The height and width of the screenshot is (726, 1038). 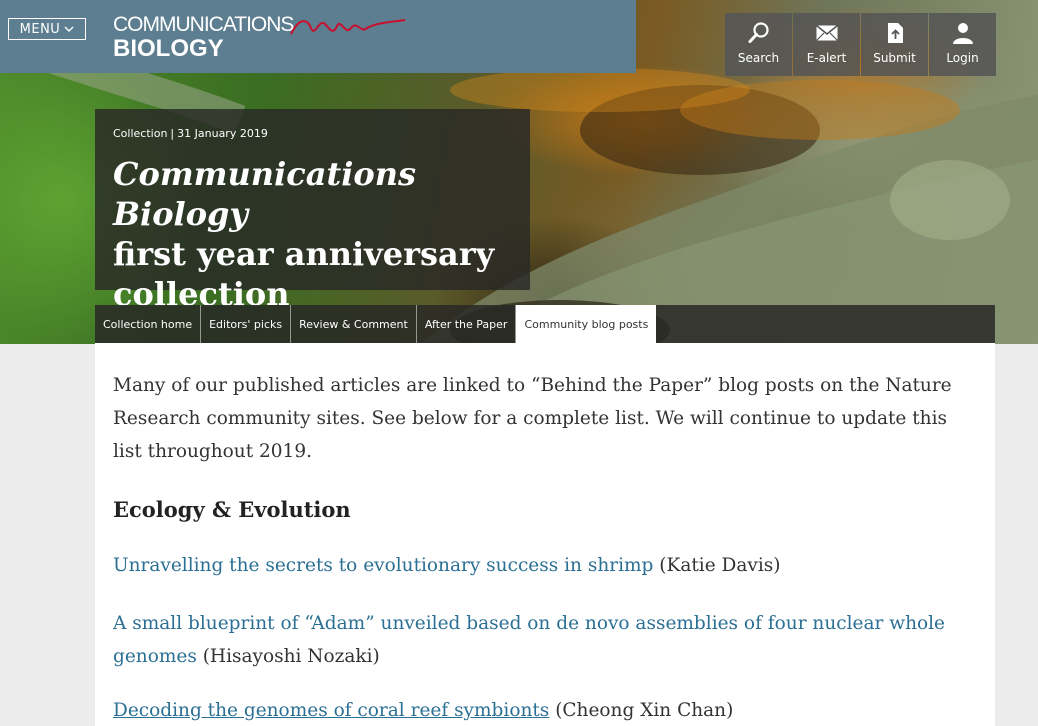 What do you see at coordinates (467, 324) in the screenshot?
I see `tab-after-the-paper: After the Paper` at bounding box center [467, 324].